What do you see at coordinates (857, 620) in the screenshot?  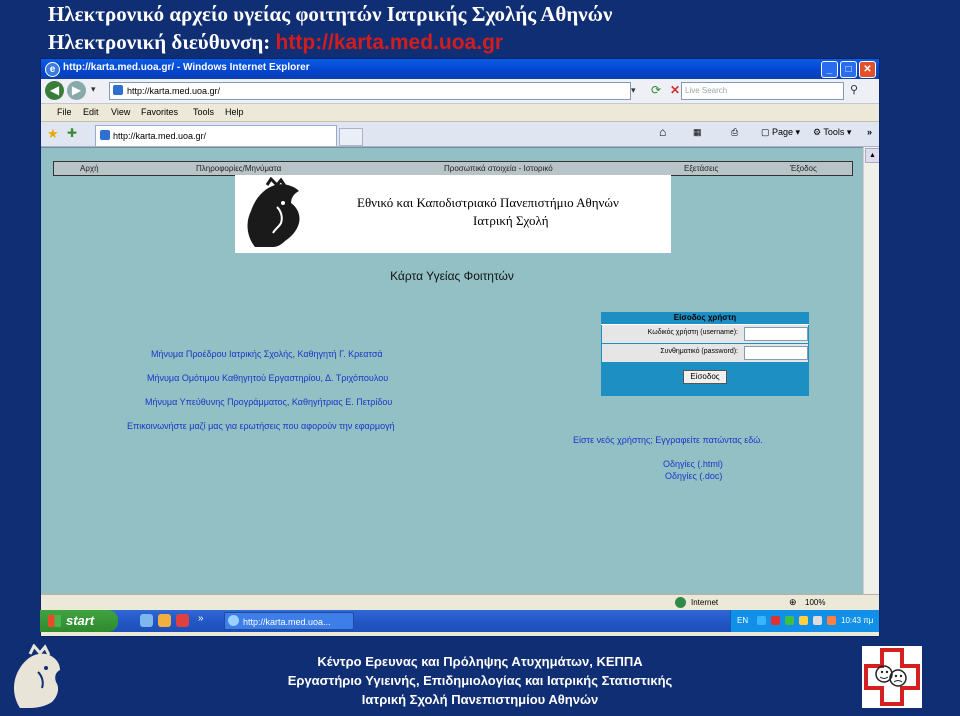 I see `clock: 10:43 πμ` at bounding box center [857, 620].